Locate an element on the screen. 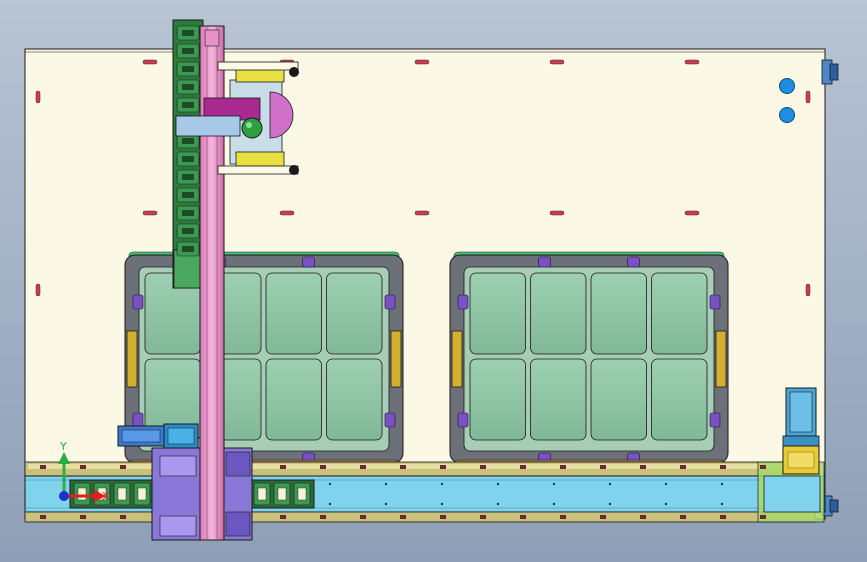  y-axis-label: Y is located at coordinates (63, 446).